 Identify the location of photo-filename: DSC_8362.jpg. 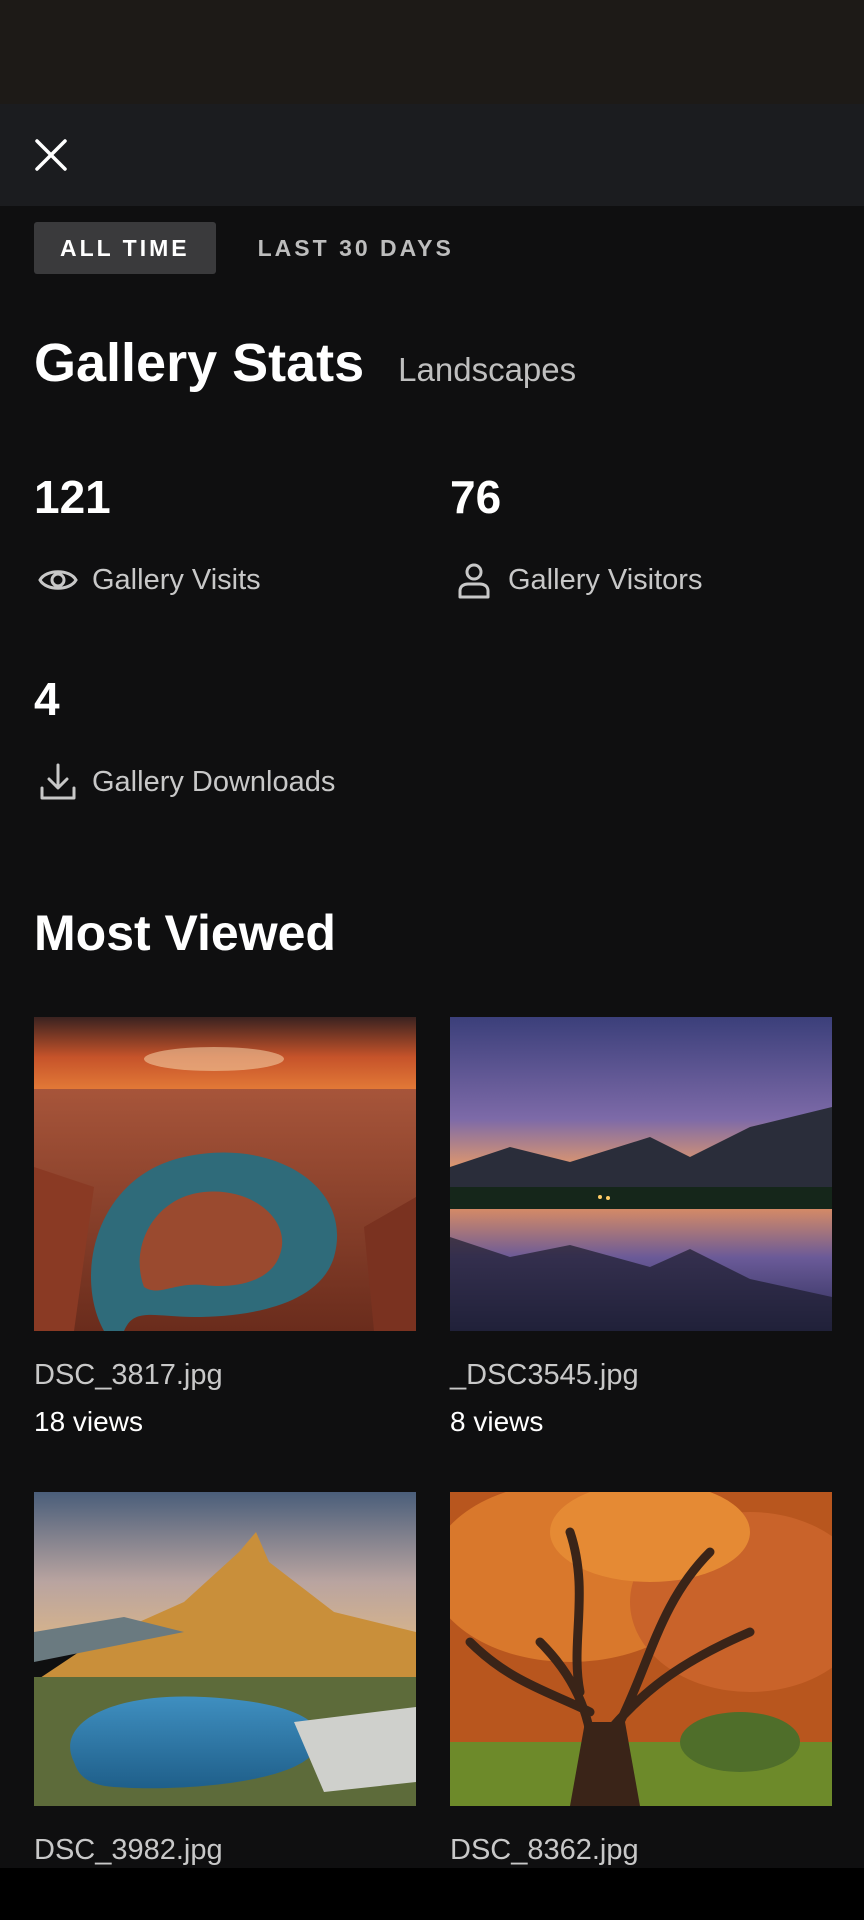
(544, 1850).